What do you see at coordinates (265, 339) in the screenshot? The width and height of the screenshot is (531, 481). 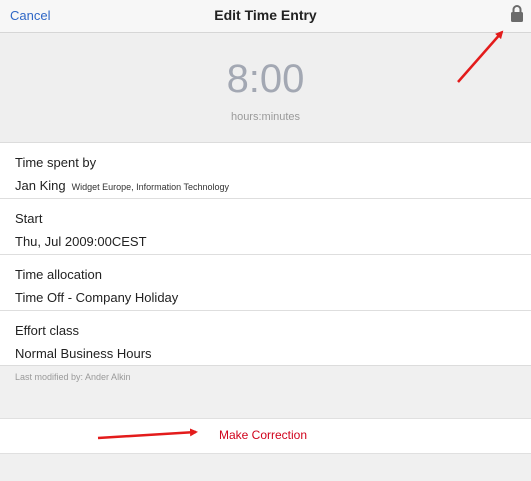 I see `field-effort-class: Effort class Normal Business Hours` at bounding box center [265, 339].